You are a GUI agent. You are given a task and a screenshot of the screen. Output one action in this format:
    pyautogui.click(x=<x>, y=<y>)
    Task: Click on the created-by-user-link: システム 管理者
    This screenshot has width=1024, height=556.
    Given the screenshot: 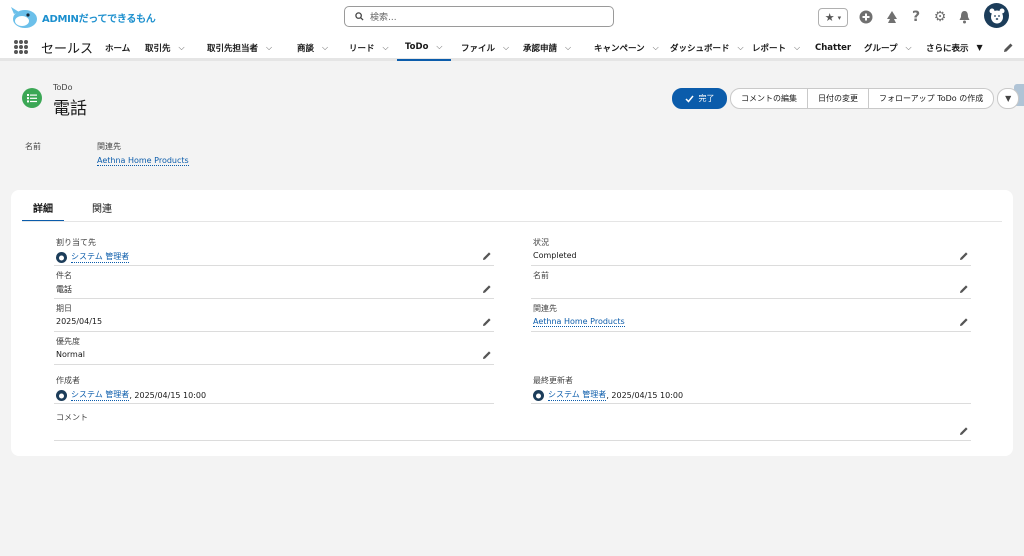 What is the action you would take?
    pyautogui.click(x=100, y=395)
    